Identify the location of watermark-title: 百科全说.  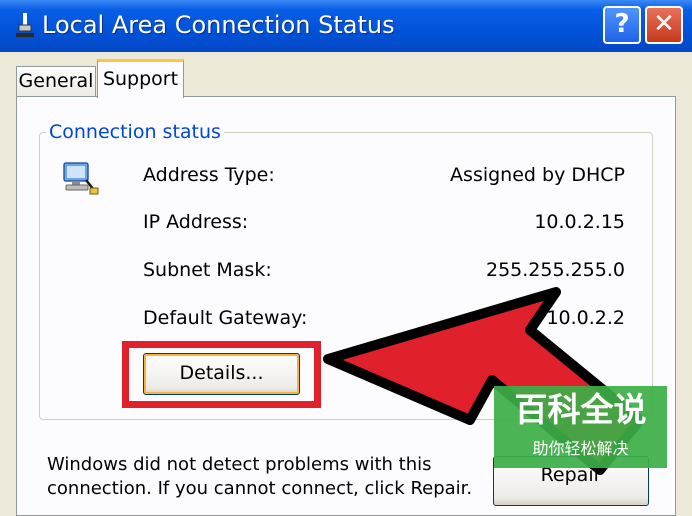
(580, 409).